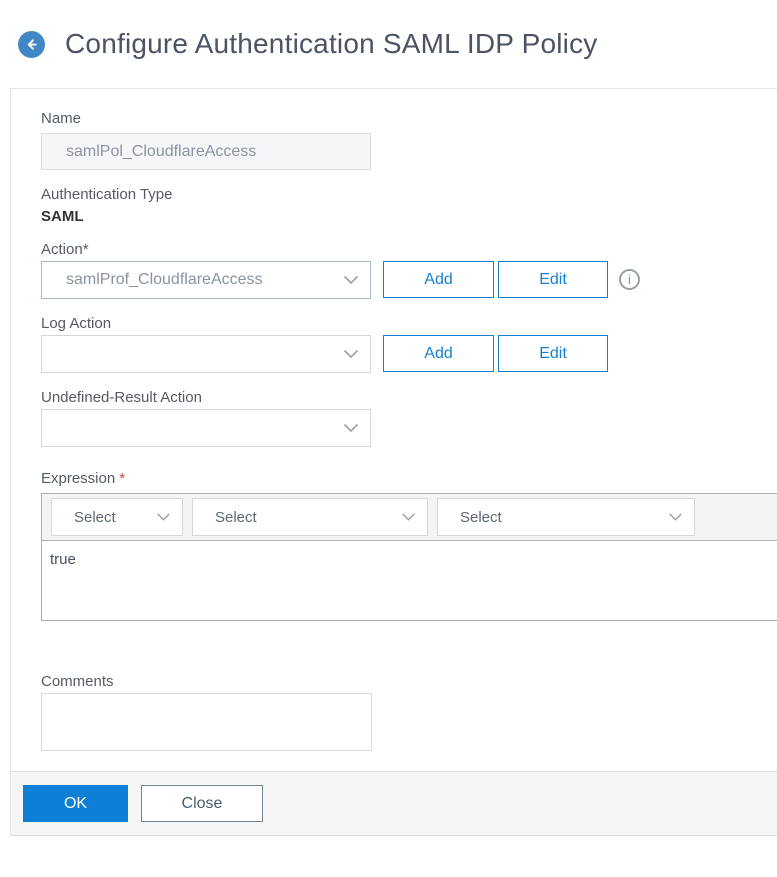 The width and height of the screenshot is (777, 877). I want to click on action-select: samlProf_CloudflareAccess, so click(206, 280).